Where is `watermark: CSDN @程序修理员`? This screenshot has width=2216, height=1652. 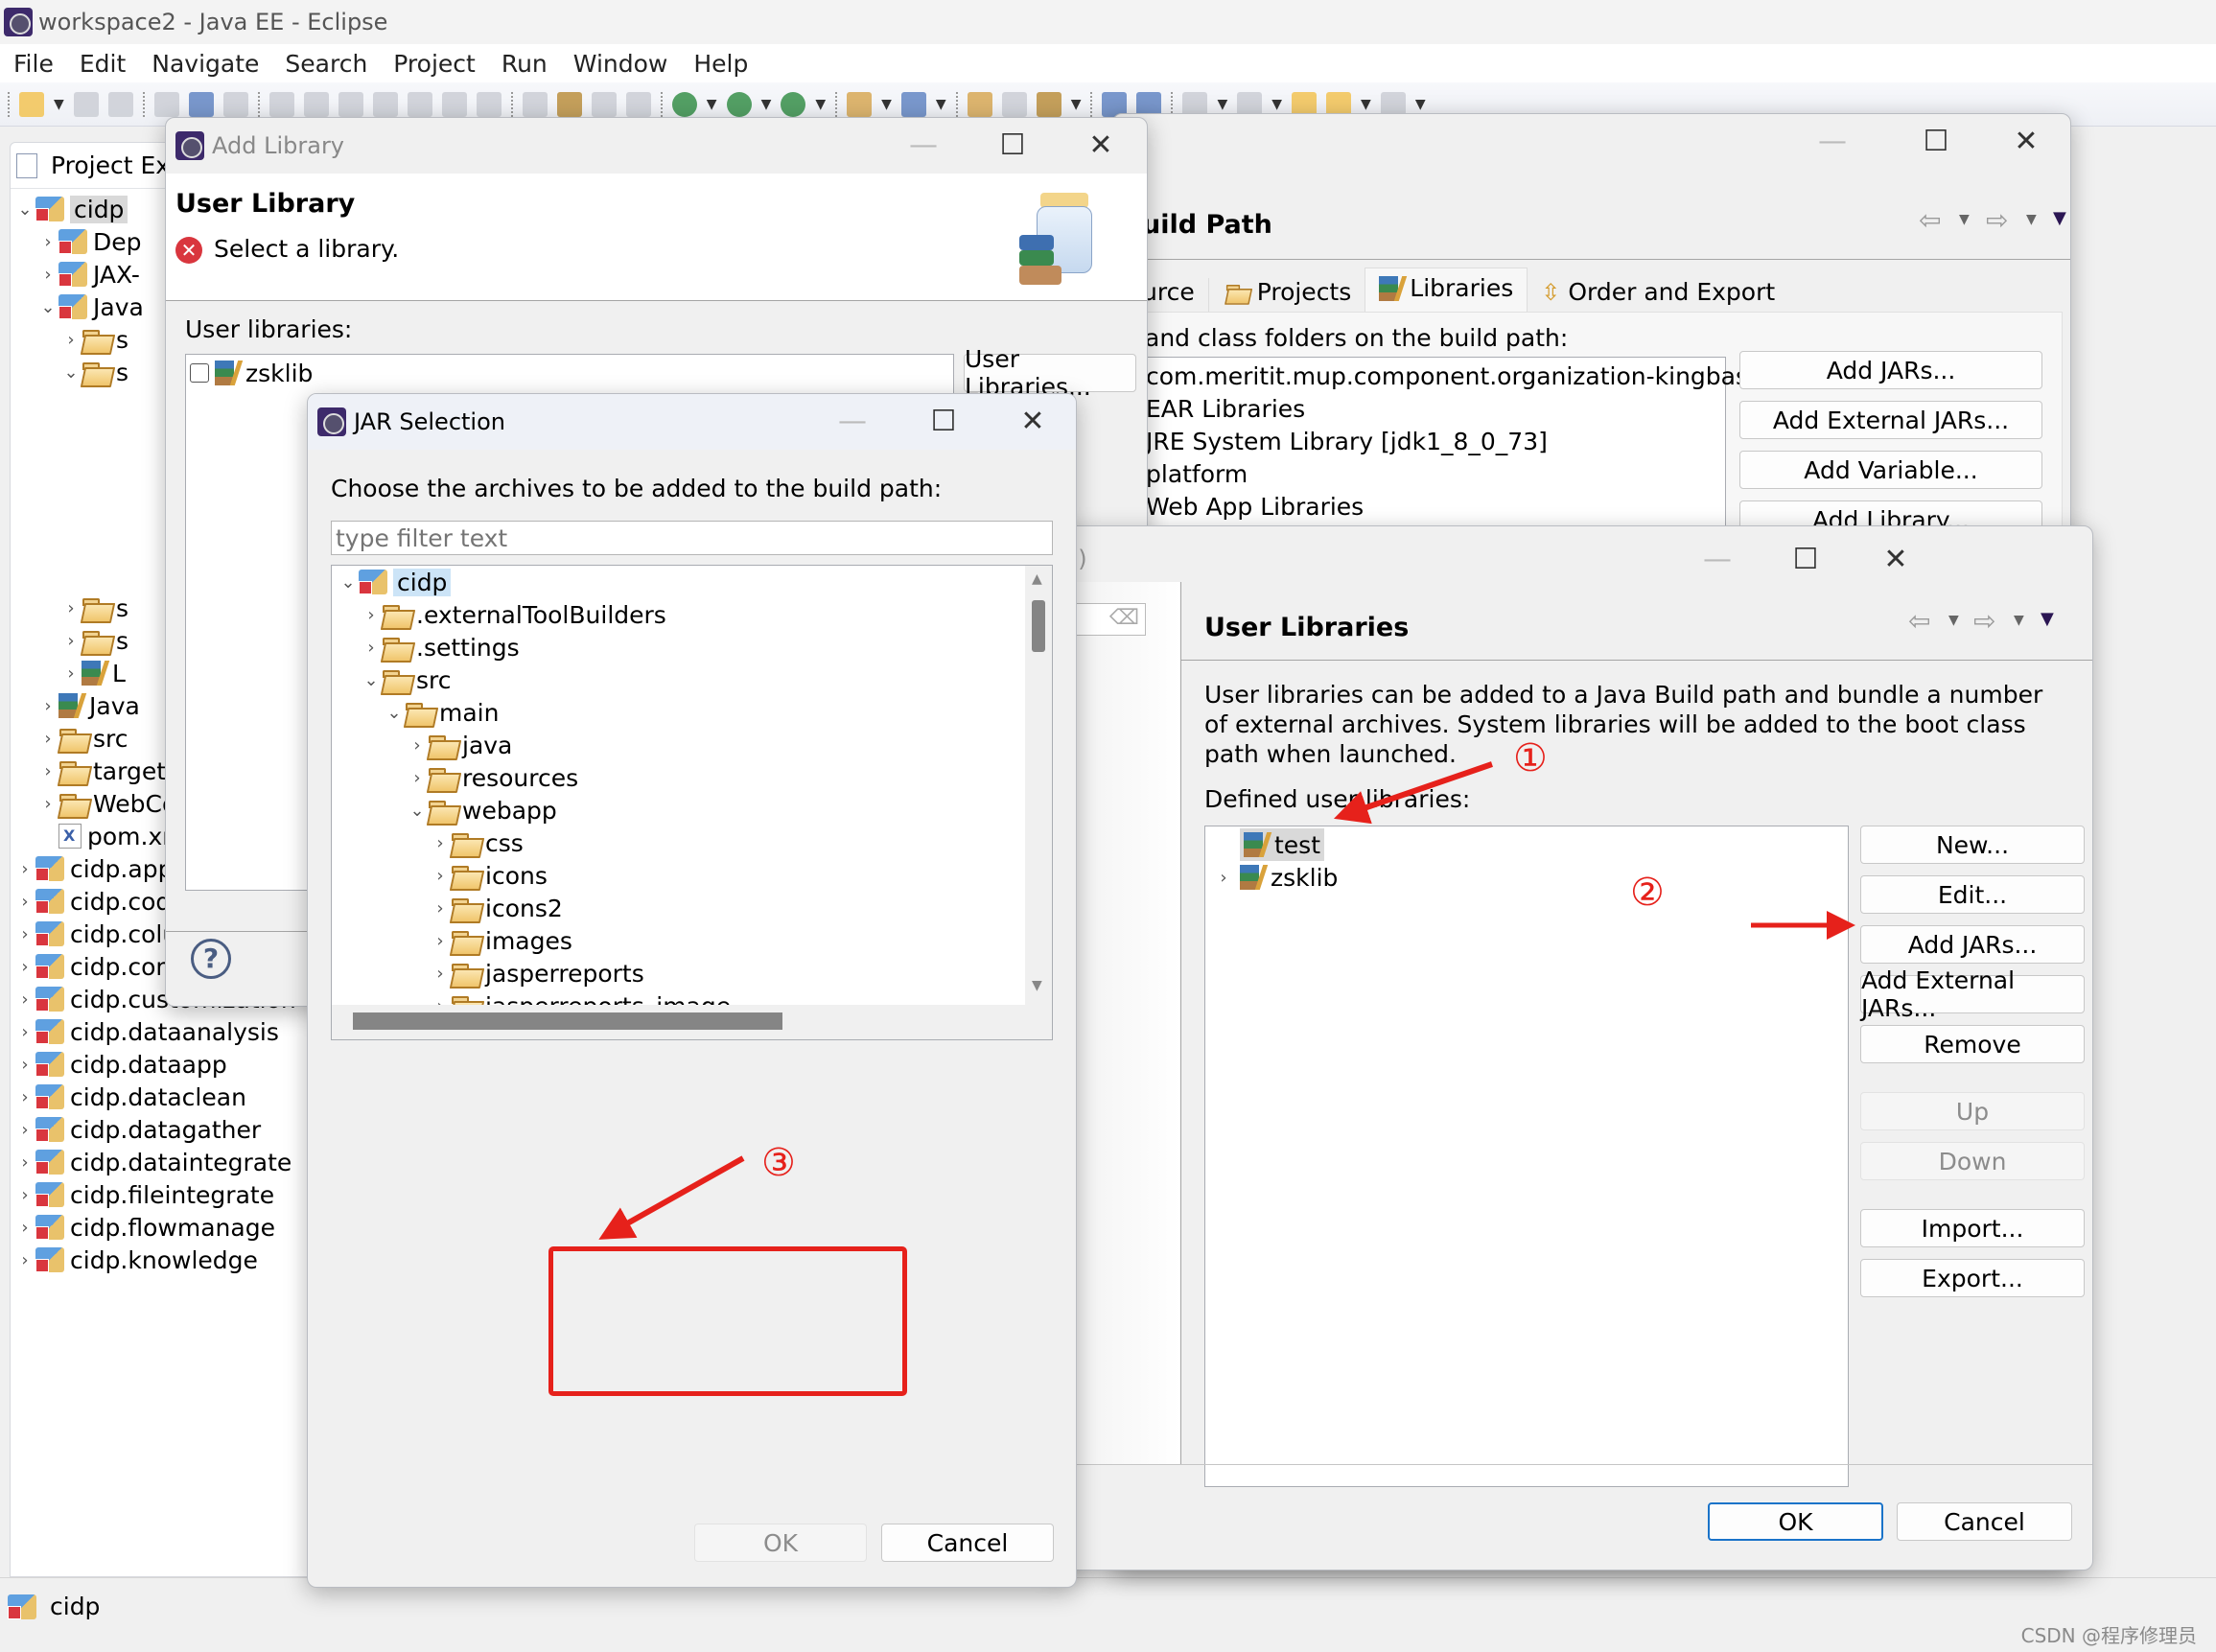 watermark: CSDN @程序修理员 is located at coordinates (2108, 1635).